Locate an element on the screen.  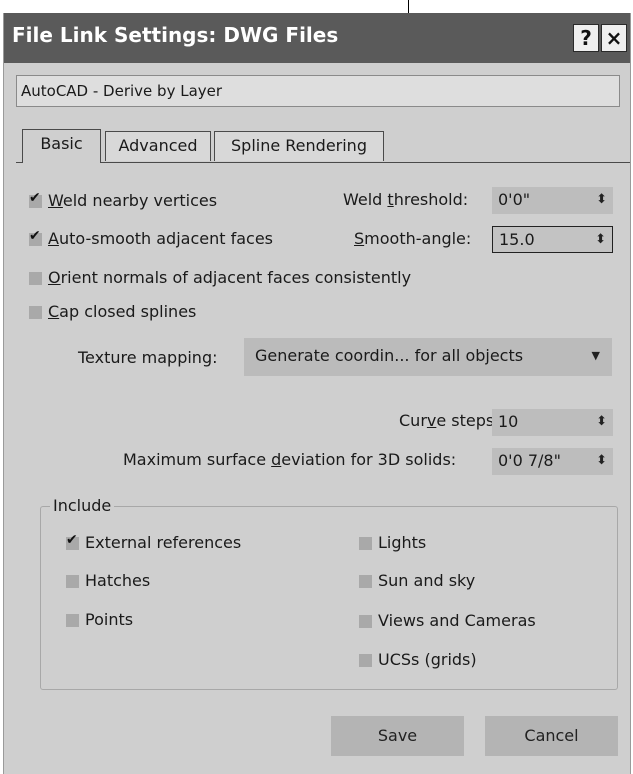
views-and-cameras-checkbox is located at coordinates (365, 621).